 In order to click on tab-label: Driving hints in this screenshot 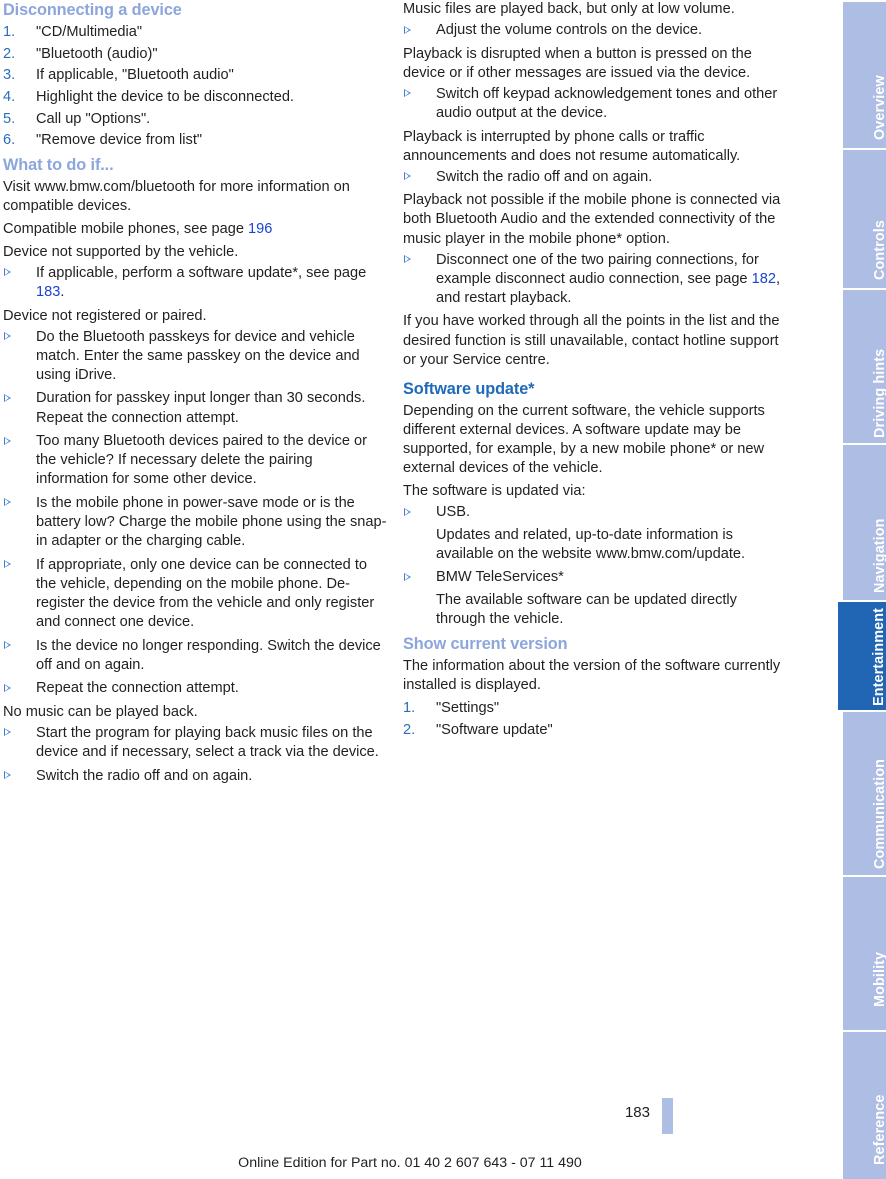, I will do `click(879, 393)`.